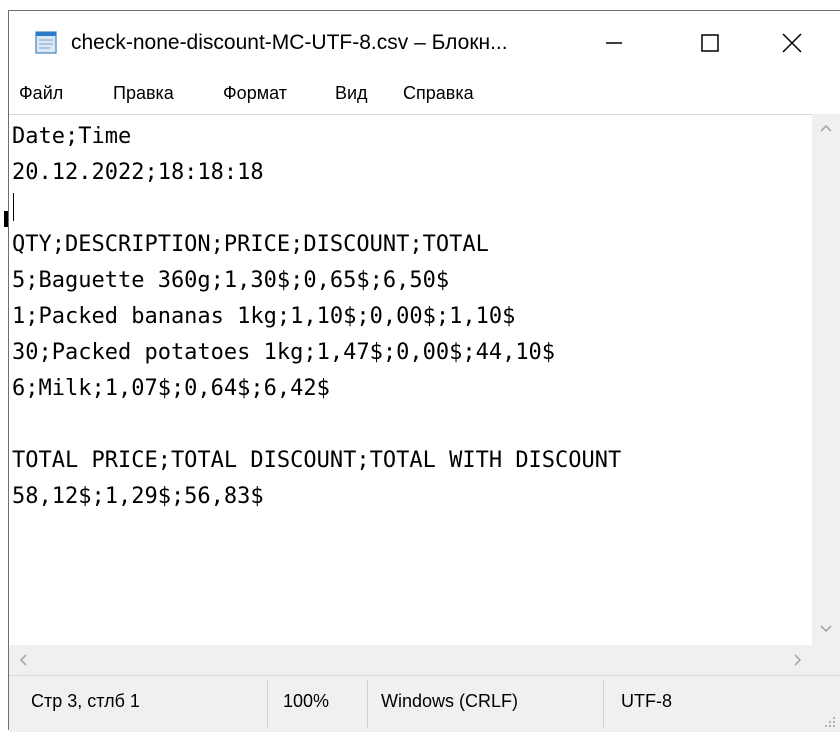  What do you see at coordinates (826, 128) in the screenshot?
I see `chevron-up-icon` at bounding box center [826, 128].